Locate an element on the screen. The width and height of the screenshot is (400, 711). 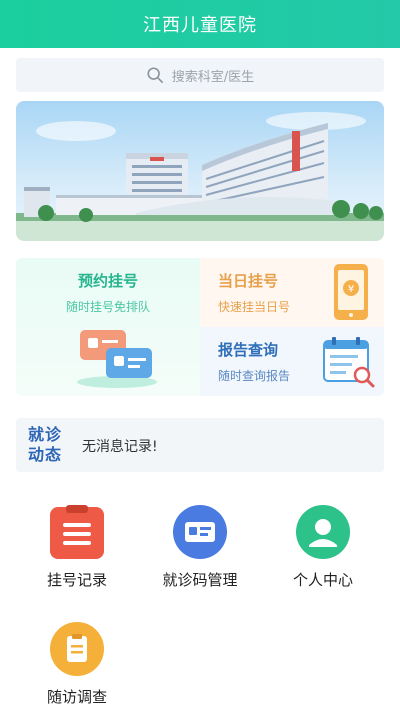
card-icon is located at coordinates (200, 532).